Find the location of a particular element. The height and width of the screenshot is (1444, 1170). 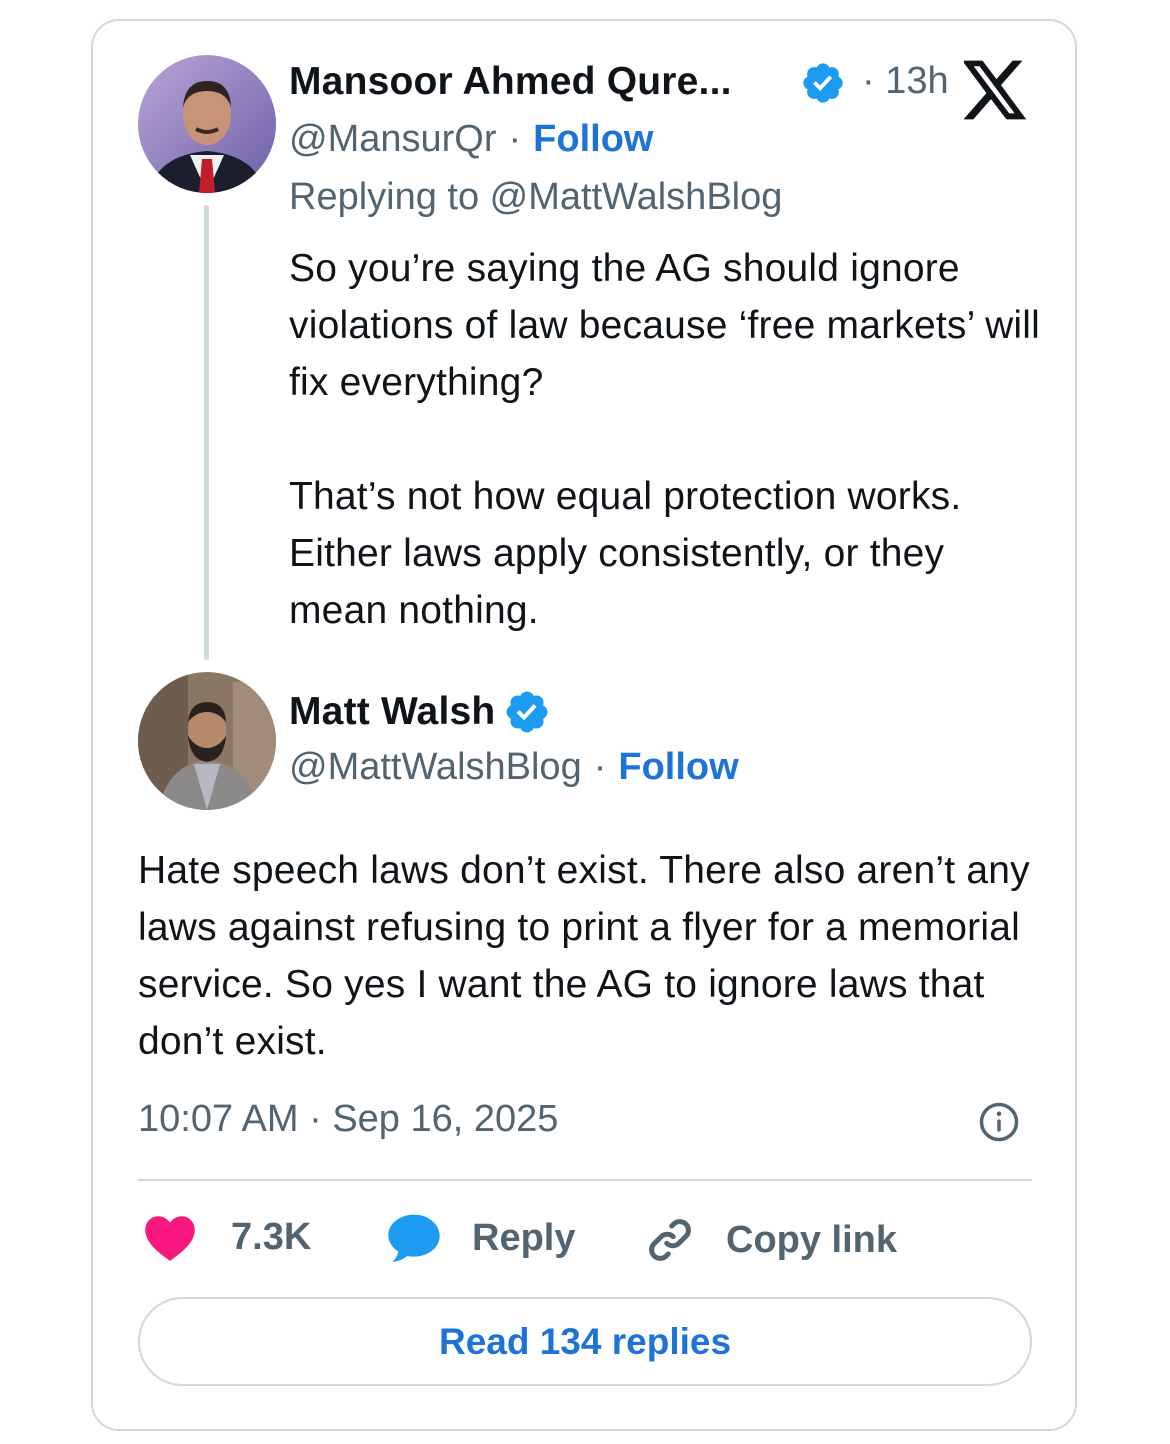

reply-label: Reply is located at coordinates (524, 1237).